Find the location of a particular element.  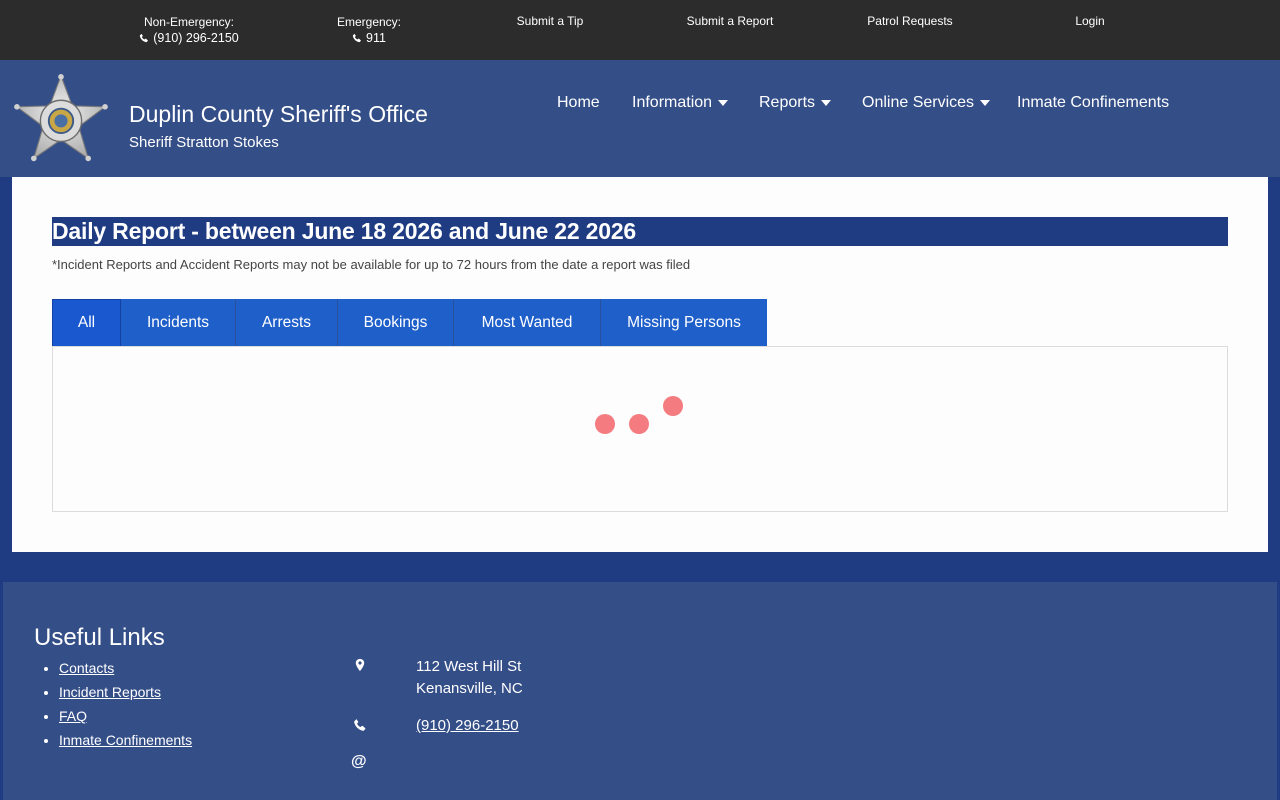

email-at-icon: @ is located at coordinates (359, 761).